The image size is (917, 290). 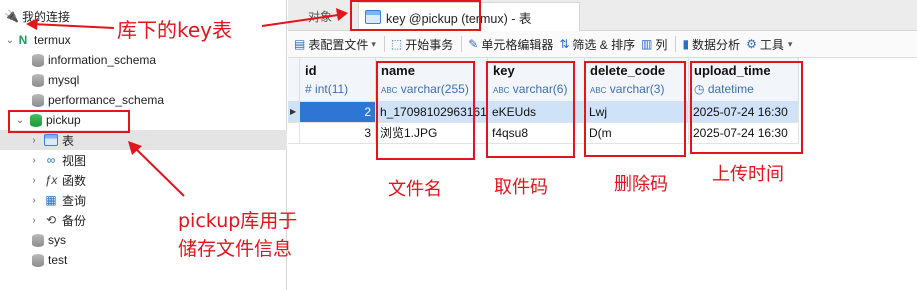 What do you see at coordinates (748, 174) in the screenshot?
I see `annotation-upload-time: 上传时间` at bounding box center [748, 174].